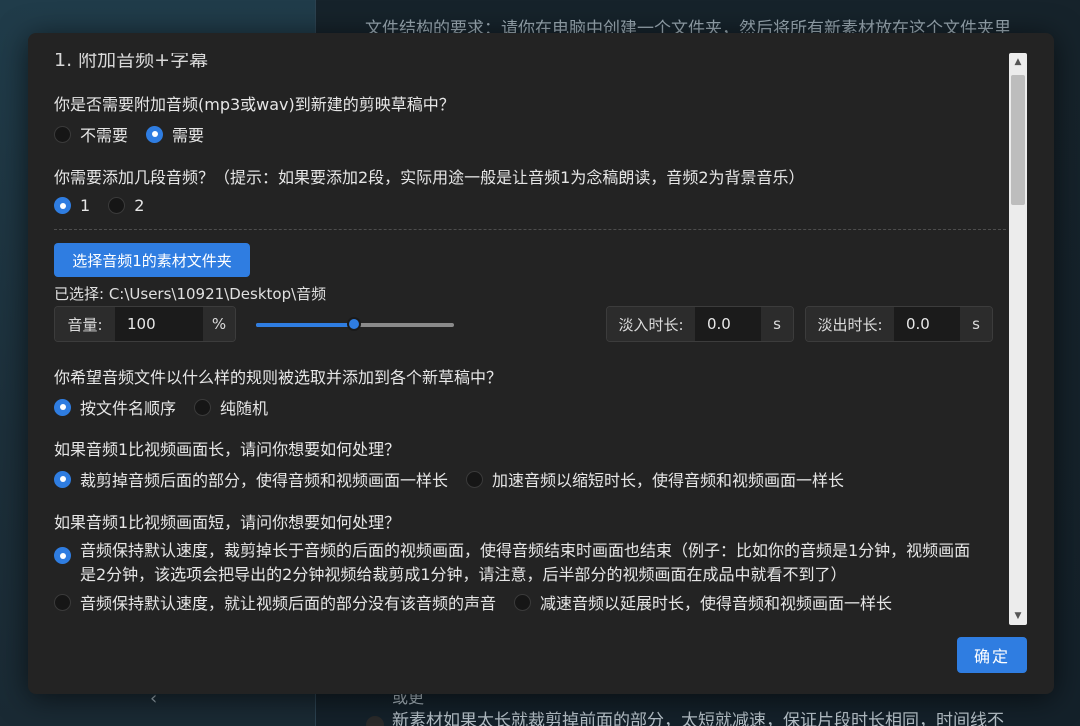  I want to click on confirm-button: 确定, so click(992, 655).